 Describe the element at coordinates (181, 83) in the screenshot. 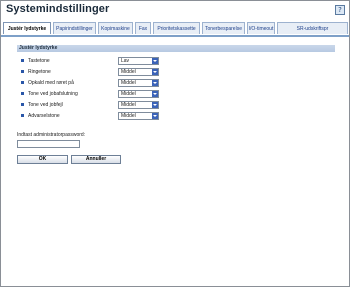

I see `setting-row-on-hook-dial: Opkald med røret på Middel` at that location.